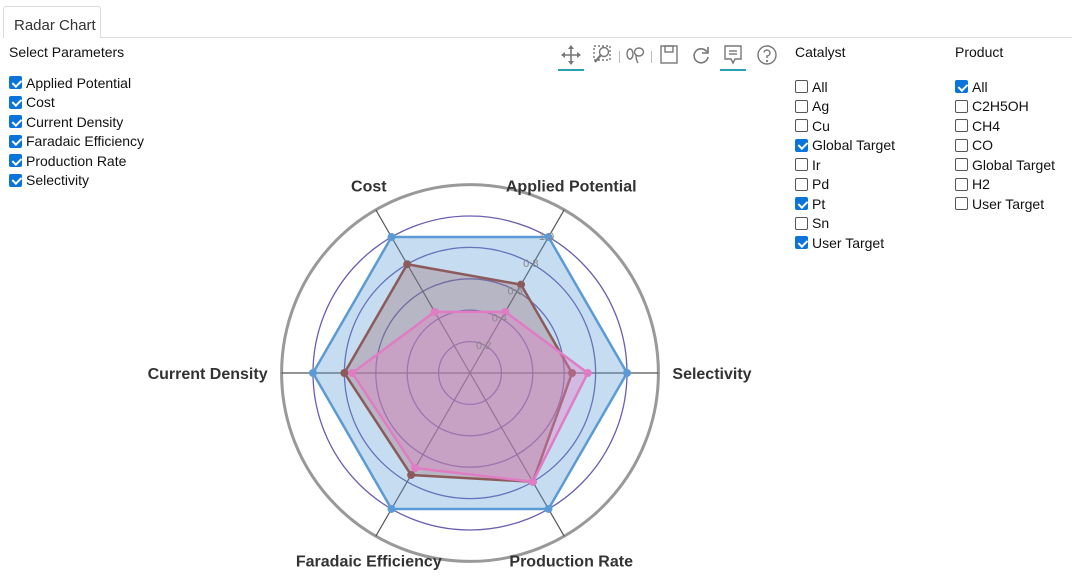 The width and height of the screenshot is (1072, 576). What do you see at coordinates (571, 561) in the screenshot?
I see `axis-label: Production Rate` at bounding box center [571, 561].